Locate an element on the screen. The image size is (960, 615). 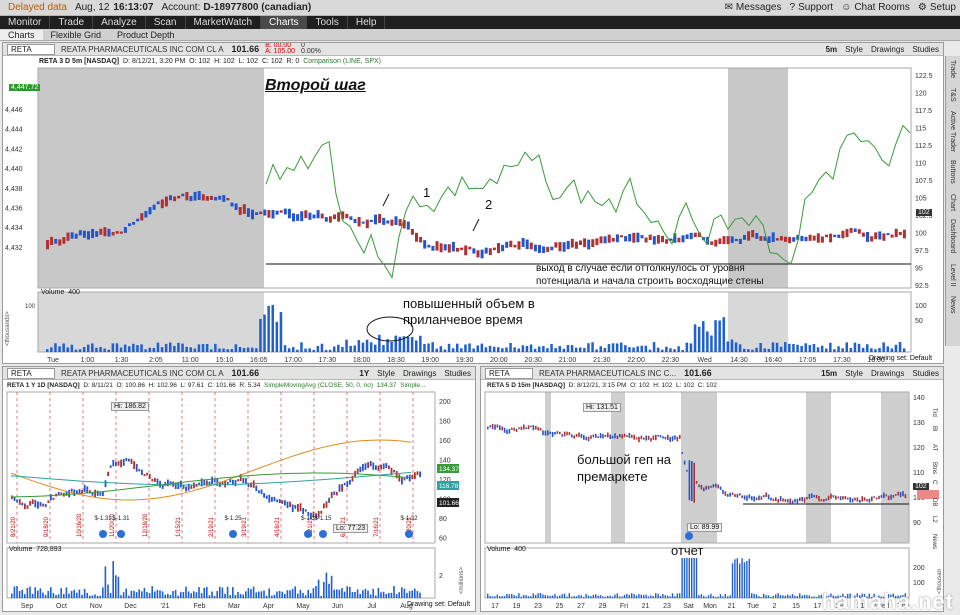
br-style-button: Style is located at coordinates (854, 373).